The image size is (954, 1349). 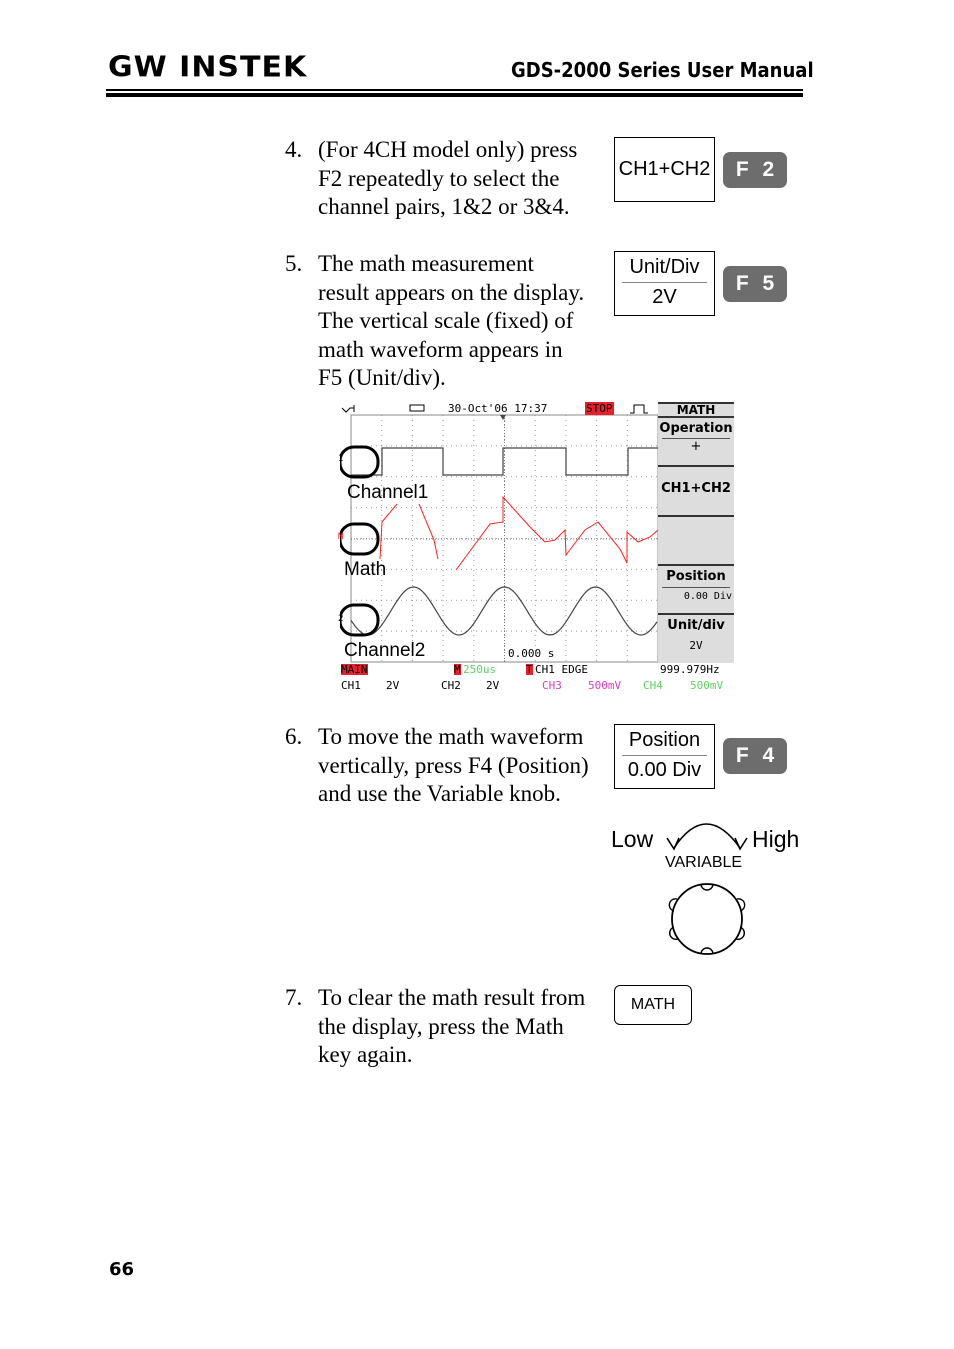 What do you see at coordinates (341, 459) in the screenshot?
I see `ch1-marker: 1` at bounding box center [341, 459].